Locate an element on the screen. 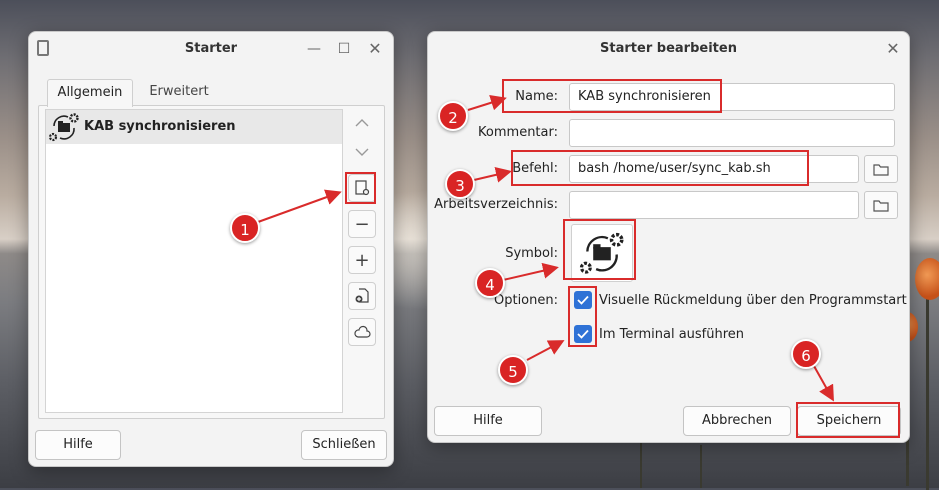 The width and height of the screenshot is (939, 490). icon-picker-button is located at coordinates (602, 253).